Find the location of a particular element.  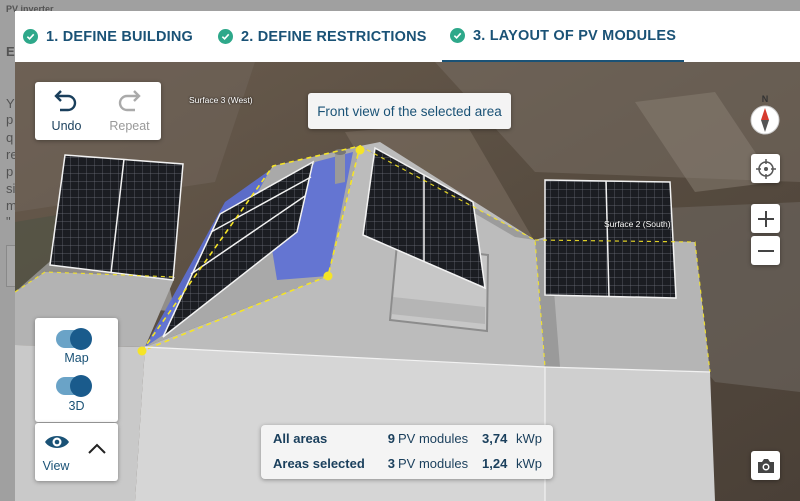

front-view-tooltip: Front view of the selected area is located at coordinates (409, 111).